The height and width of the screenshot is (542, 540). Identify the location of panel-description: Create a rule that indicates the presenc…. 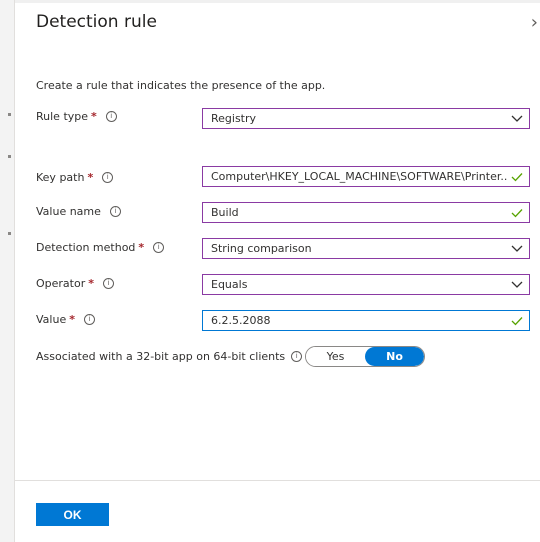
(181, 85).